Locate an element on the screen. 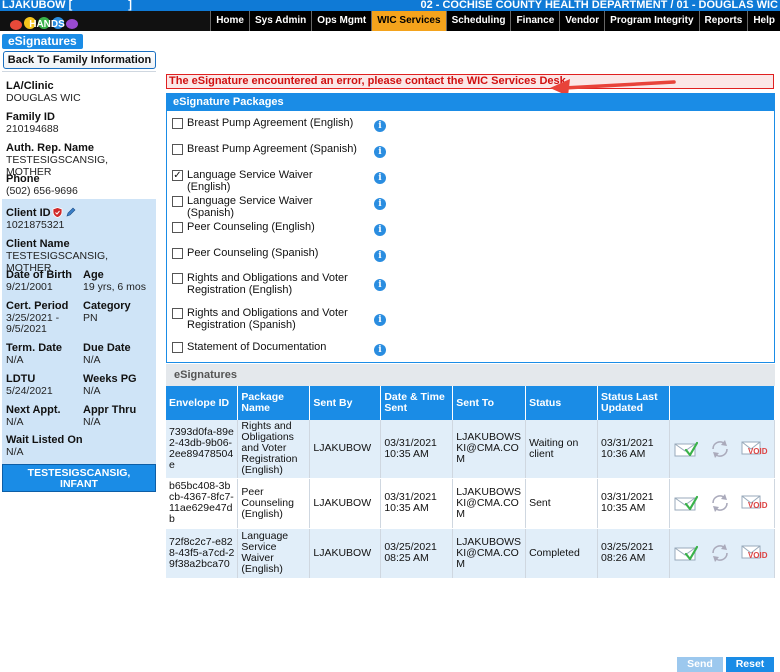 This screenshot has width=780, height=672. package-label: Peer Counseling (English) is located at coordinates (251, 227).